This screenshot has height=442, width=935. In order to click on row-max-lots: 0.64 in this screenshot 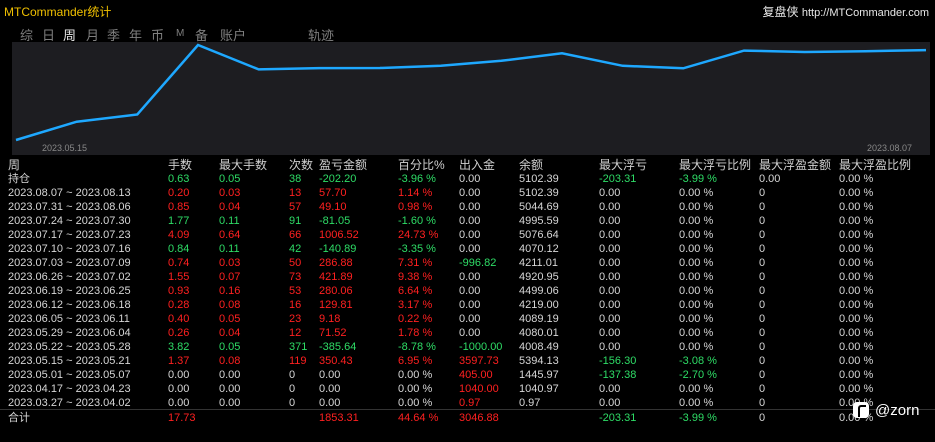, I will do `click(230, 235)`.